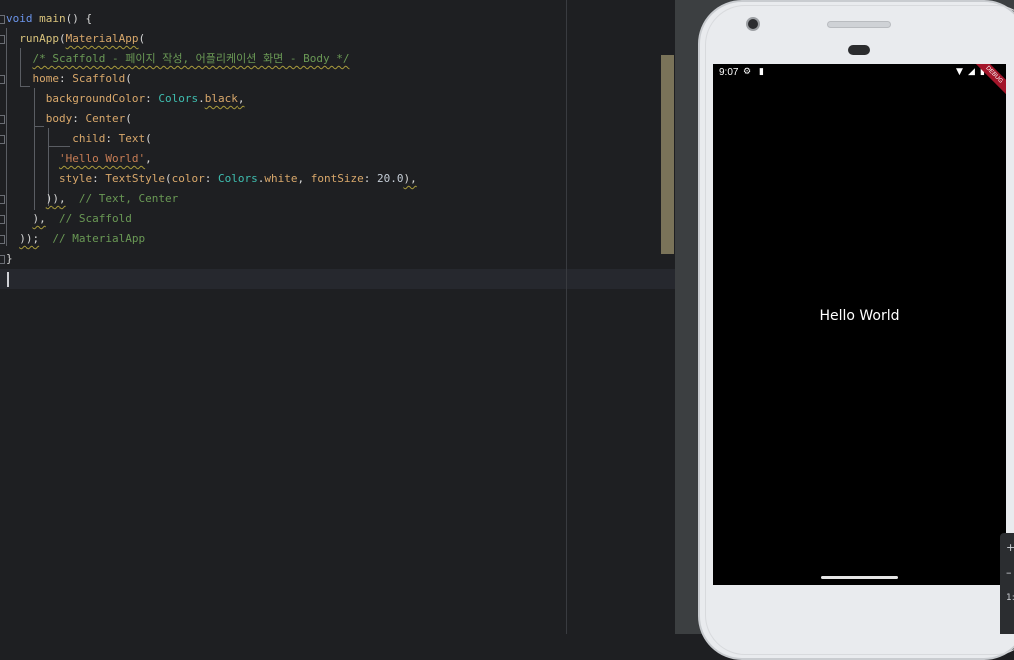  I want to click on hello-world-text: Hello World, so click(859, 316).